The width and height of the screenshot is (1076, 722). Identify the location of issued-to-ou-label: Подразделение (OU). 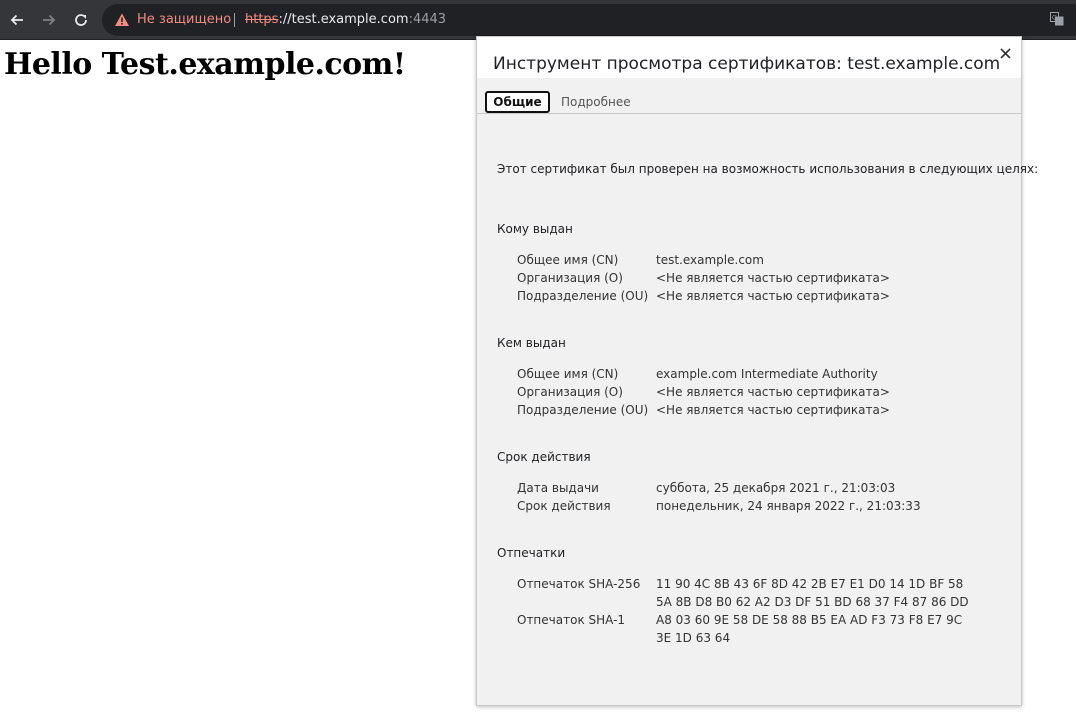
(583, 296).